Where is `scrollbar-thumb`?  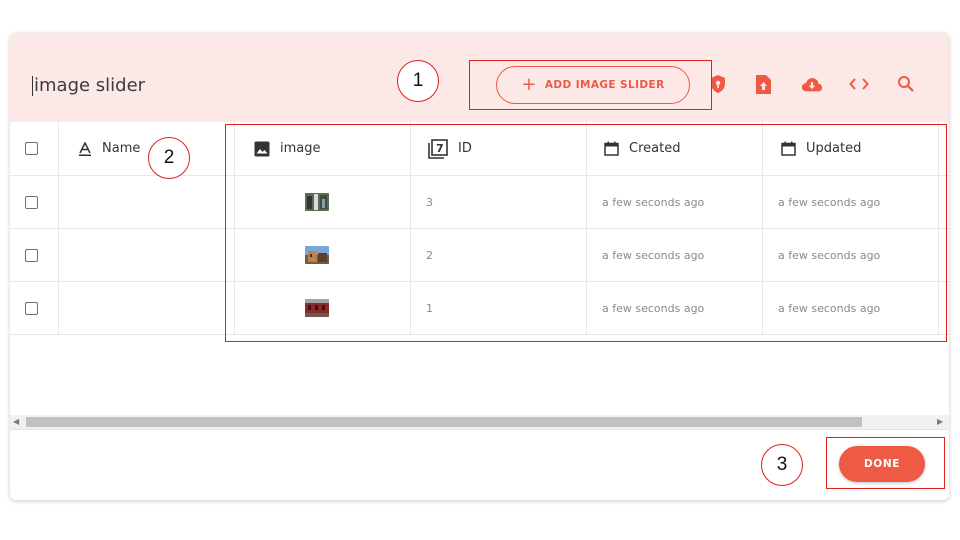 scrollbar-thumb is located at coordinates (444, 422).